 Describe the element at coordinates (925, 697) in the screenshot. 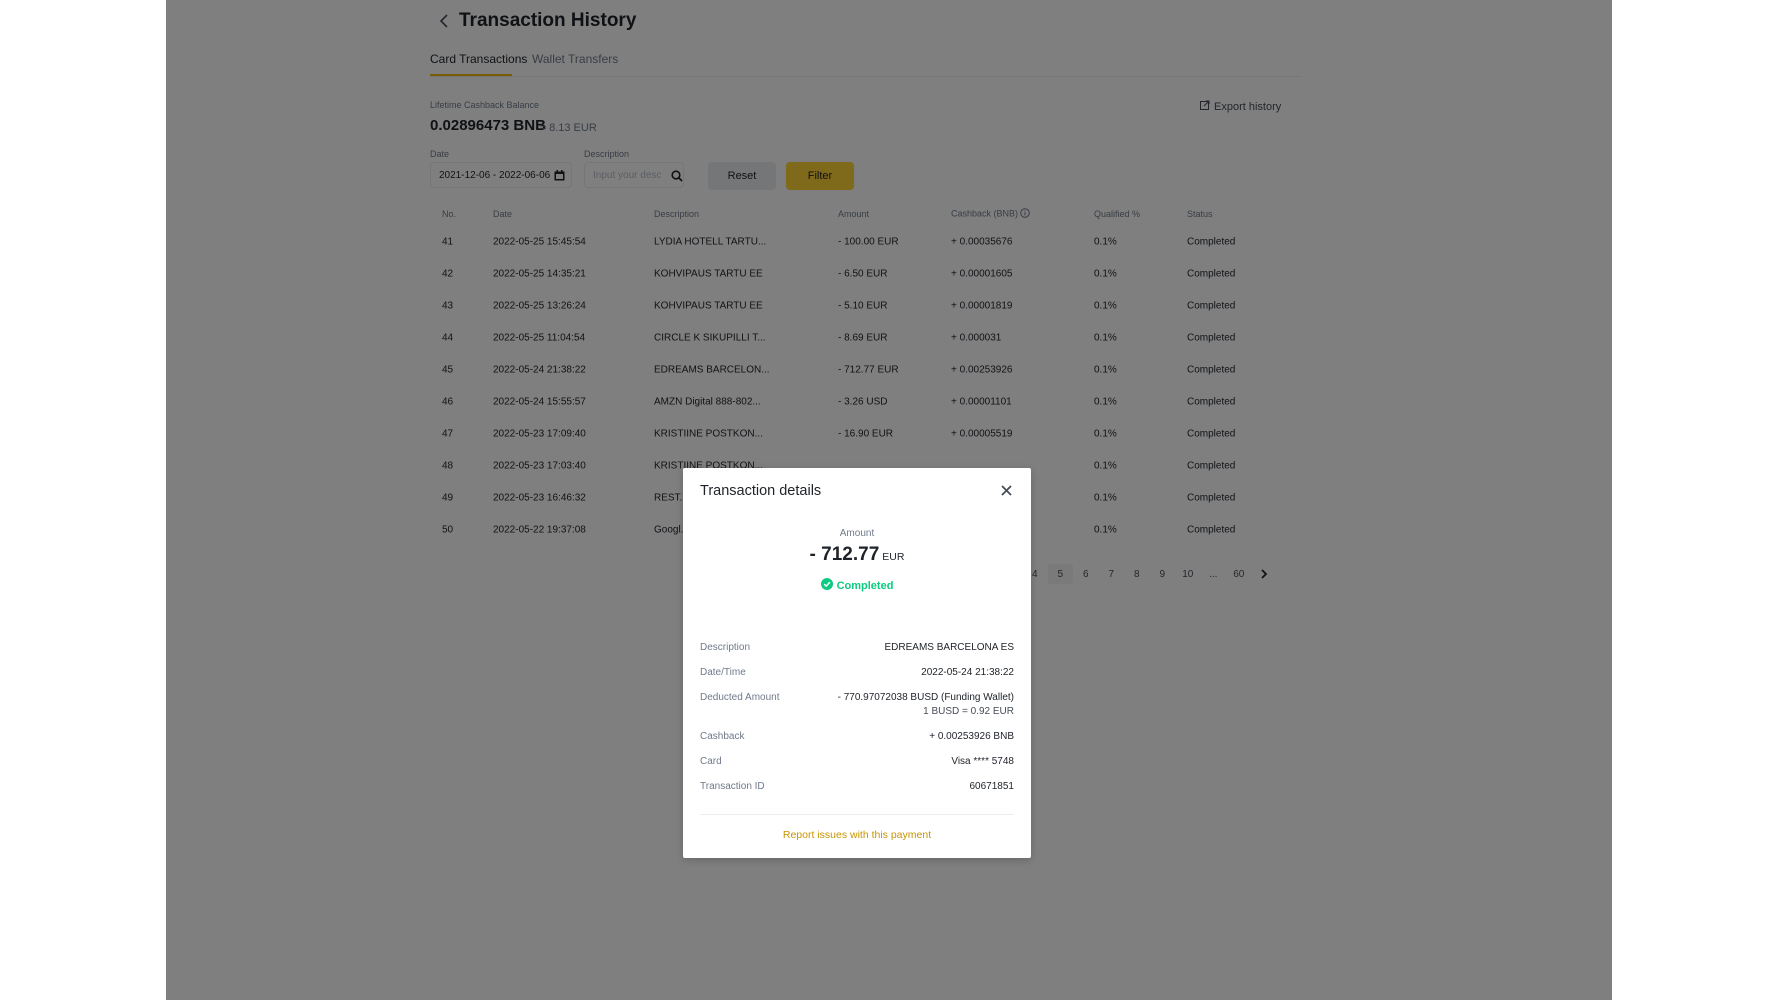

I see `deducted-amount: - 770.97072038 BUSD (Funding Wallet)` at that location.